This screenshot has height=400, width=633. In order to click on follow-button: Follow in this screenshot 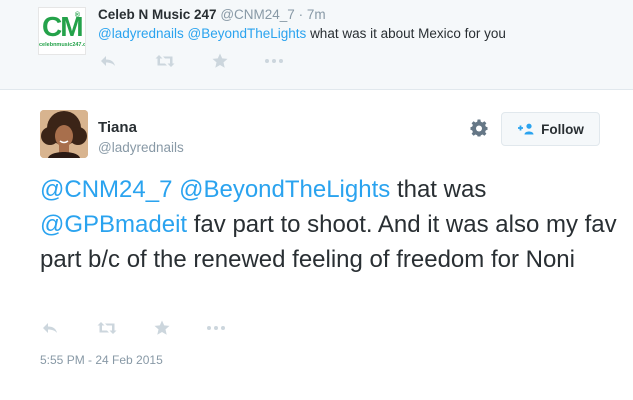, I will do `click(550, 129)`.